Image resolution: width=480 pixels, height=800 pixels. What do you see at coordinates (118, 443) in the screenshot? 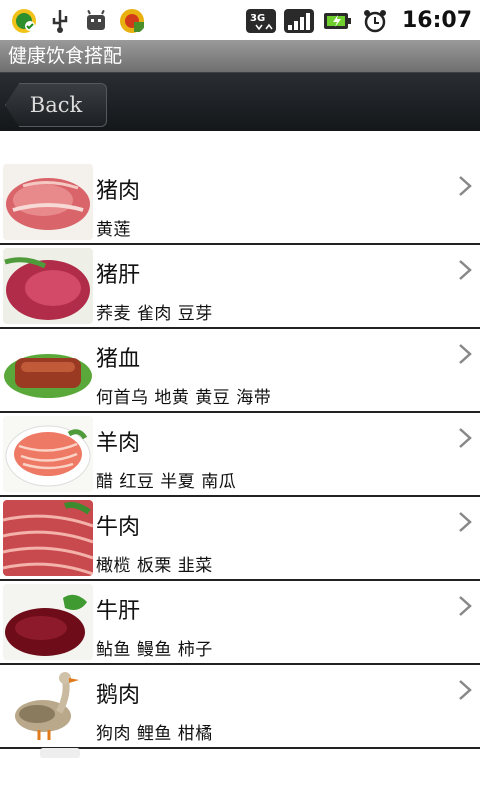
I see `food-name: 羊肉` at bounding box center [118, 443].